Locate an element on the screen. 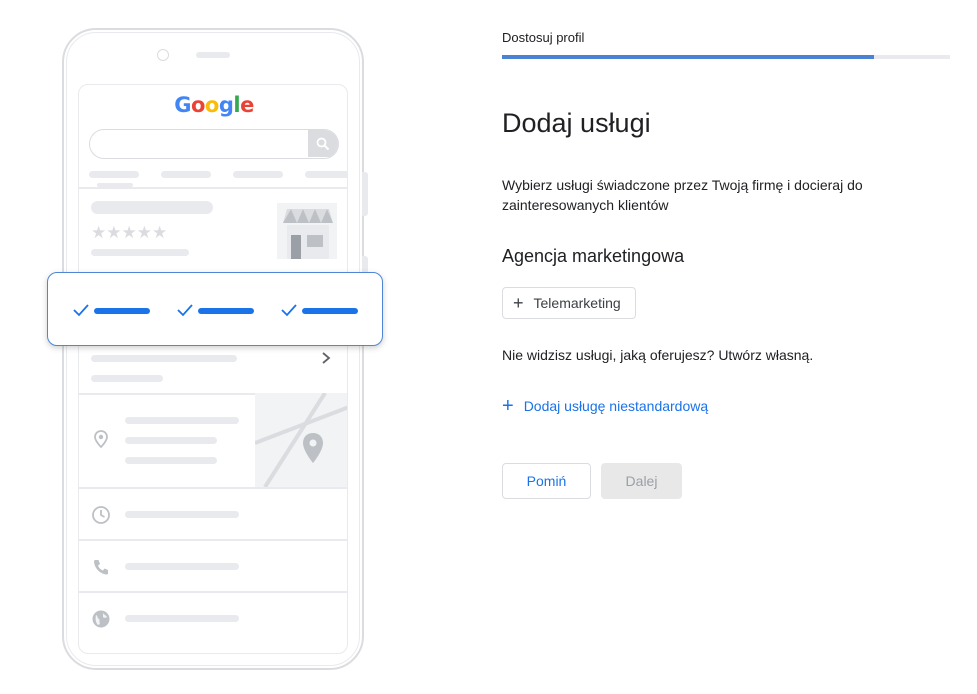 This screenshot has height=694, width=977. progress-bar is located at coordinates (726, 57).